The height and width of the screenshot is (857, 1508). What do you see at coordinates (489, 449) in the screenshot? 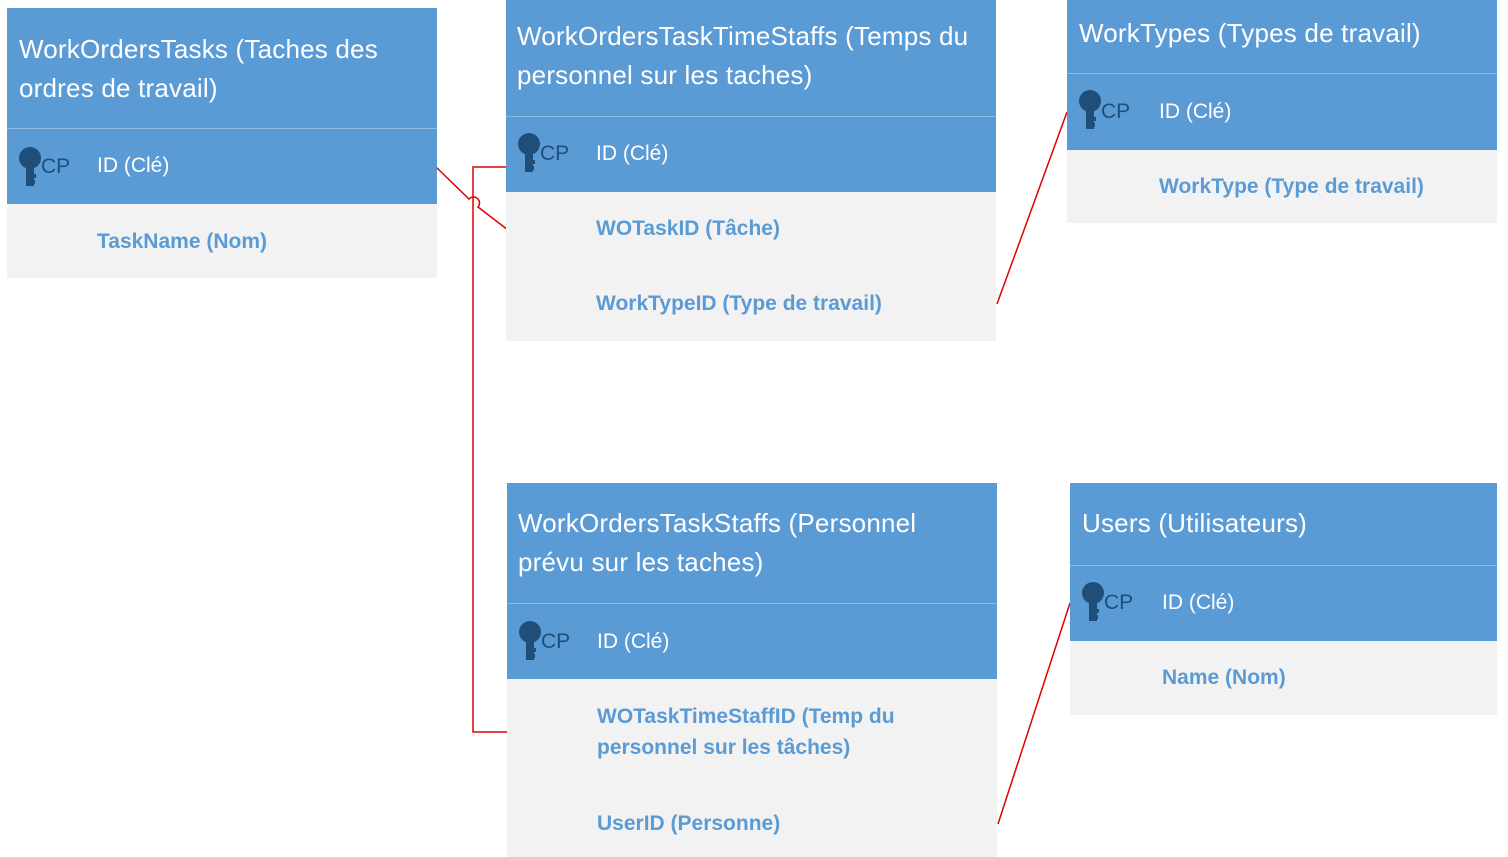
I see `link-timestaff-to-taskstaff` at bounding box center [489, 449].